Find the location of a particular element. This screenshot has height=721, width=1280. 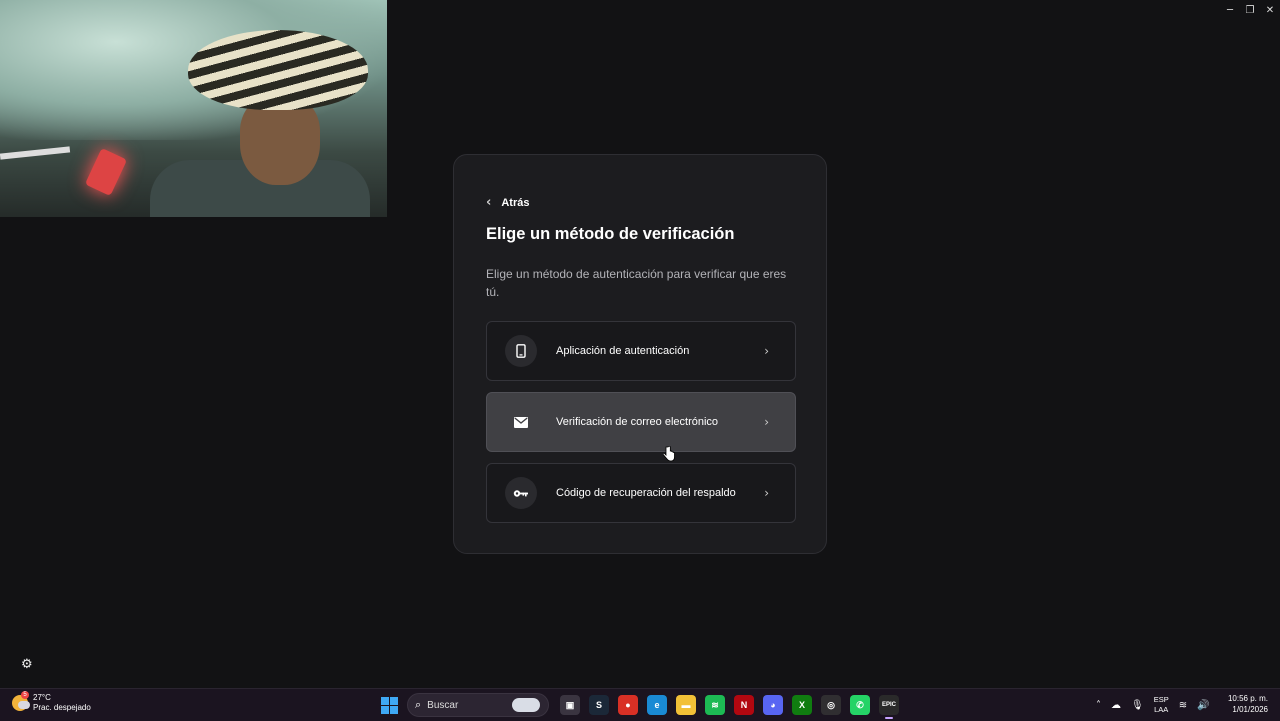

chevron-up-icon: ˄ is located at coordinates (1098, 705).